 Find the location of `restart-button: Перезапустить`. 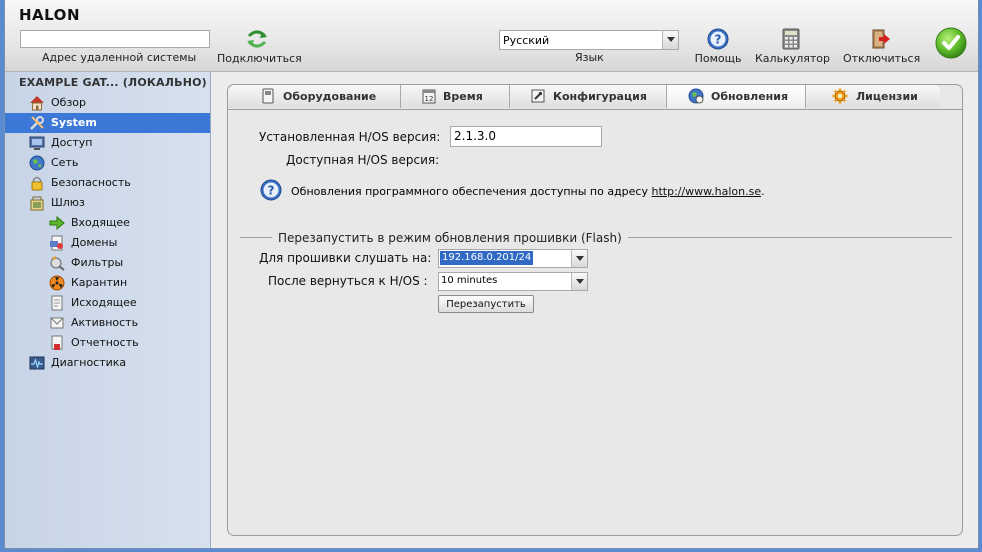

restart-button: Перезапустить is located at coordinates (486, 304).